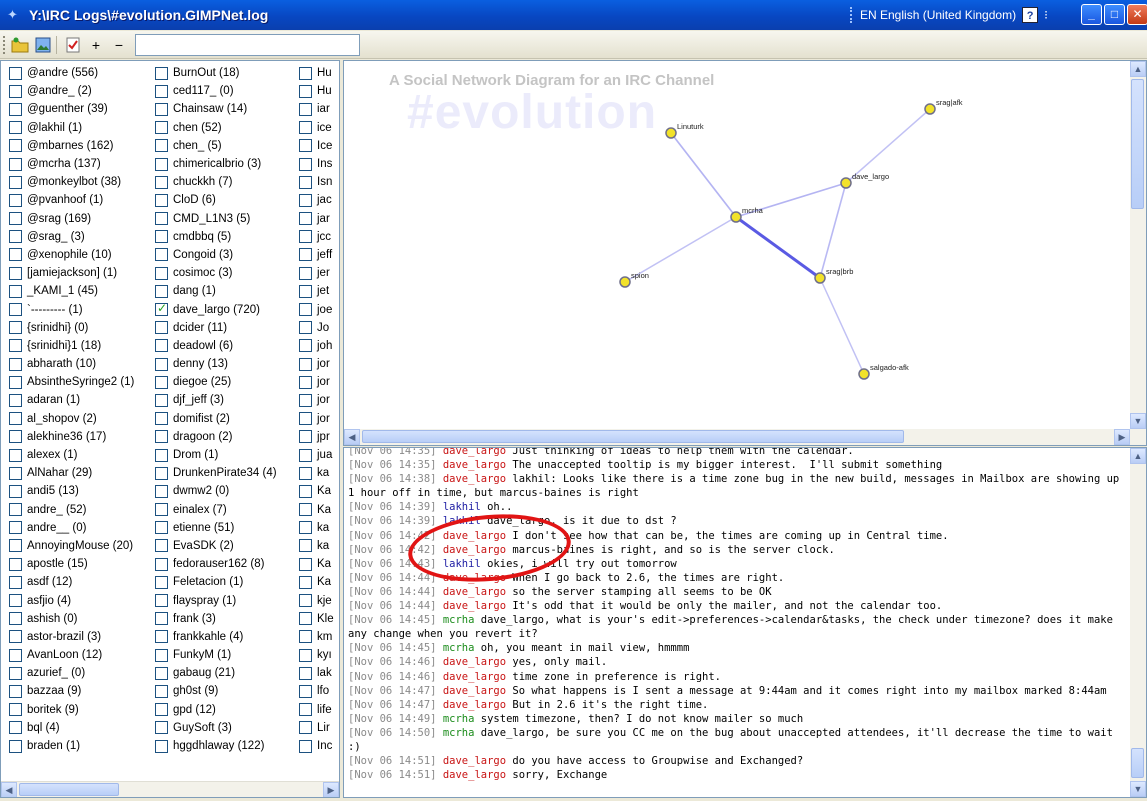  I want to click on nick-item: gh0st (9), so click(216, 691).